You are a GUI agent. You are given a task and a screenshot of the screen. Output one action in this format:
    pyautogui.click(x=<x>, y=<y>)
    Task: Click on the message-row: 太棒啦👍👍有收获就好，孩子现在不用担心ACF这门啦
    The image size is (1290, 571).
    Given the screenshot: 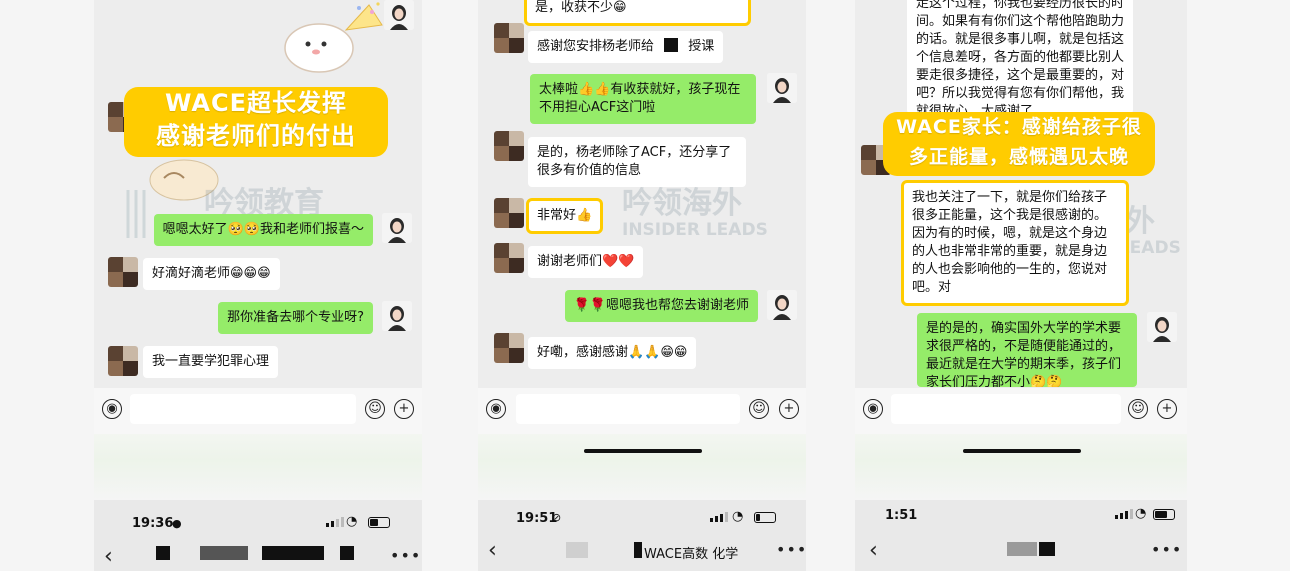 What is the action you would take?
    pyautogui.click(x=643, y=99)
    